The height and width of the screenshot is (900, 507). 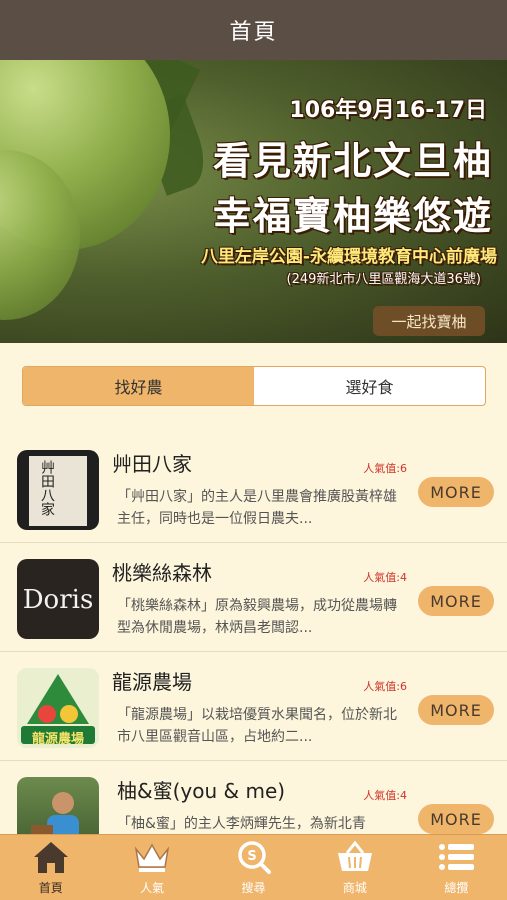 I want to click on search-icon: S, so click(x=254, y=857).